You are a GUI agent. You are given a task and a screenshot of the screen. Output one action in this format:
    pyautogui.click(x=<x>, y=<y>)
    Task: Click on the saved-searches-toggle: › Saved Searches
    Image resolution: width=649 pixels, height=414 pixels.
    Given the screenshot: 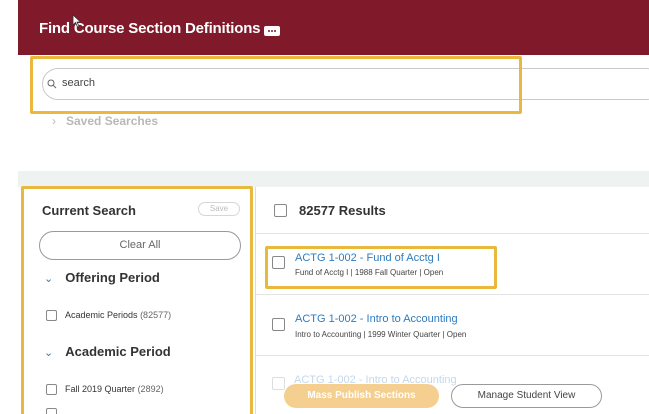 What is the action you would take?
    pyautogui.click(x=105, y=121)
    